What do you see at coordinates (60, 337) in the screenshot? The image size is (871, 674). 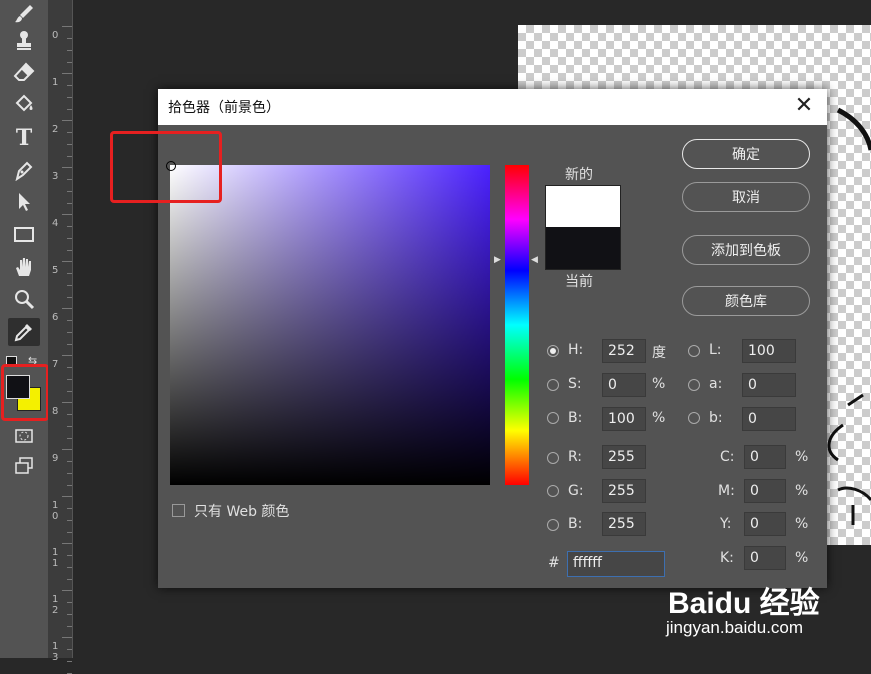 I see `vertical-ruler: 0 1 2 3 4 5 6 7 8 9 1 0 1 1 1 2 1 3` at bounding box center [60, 337].